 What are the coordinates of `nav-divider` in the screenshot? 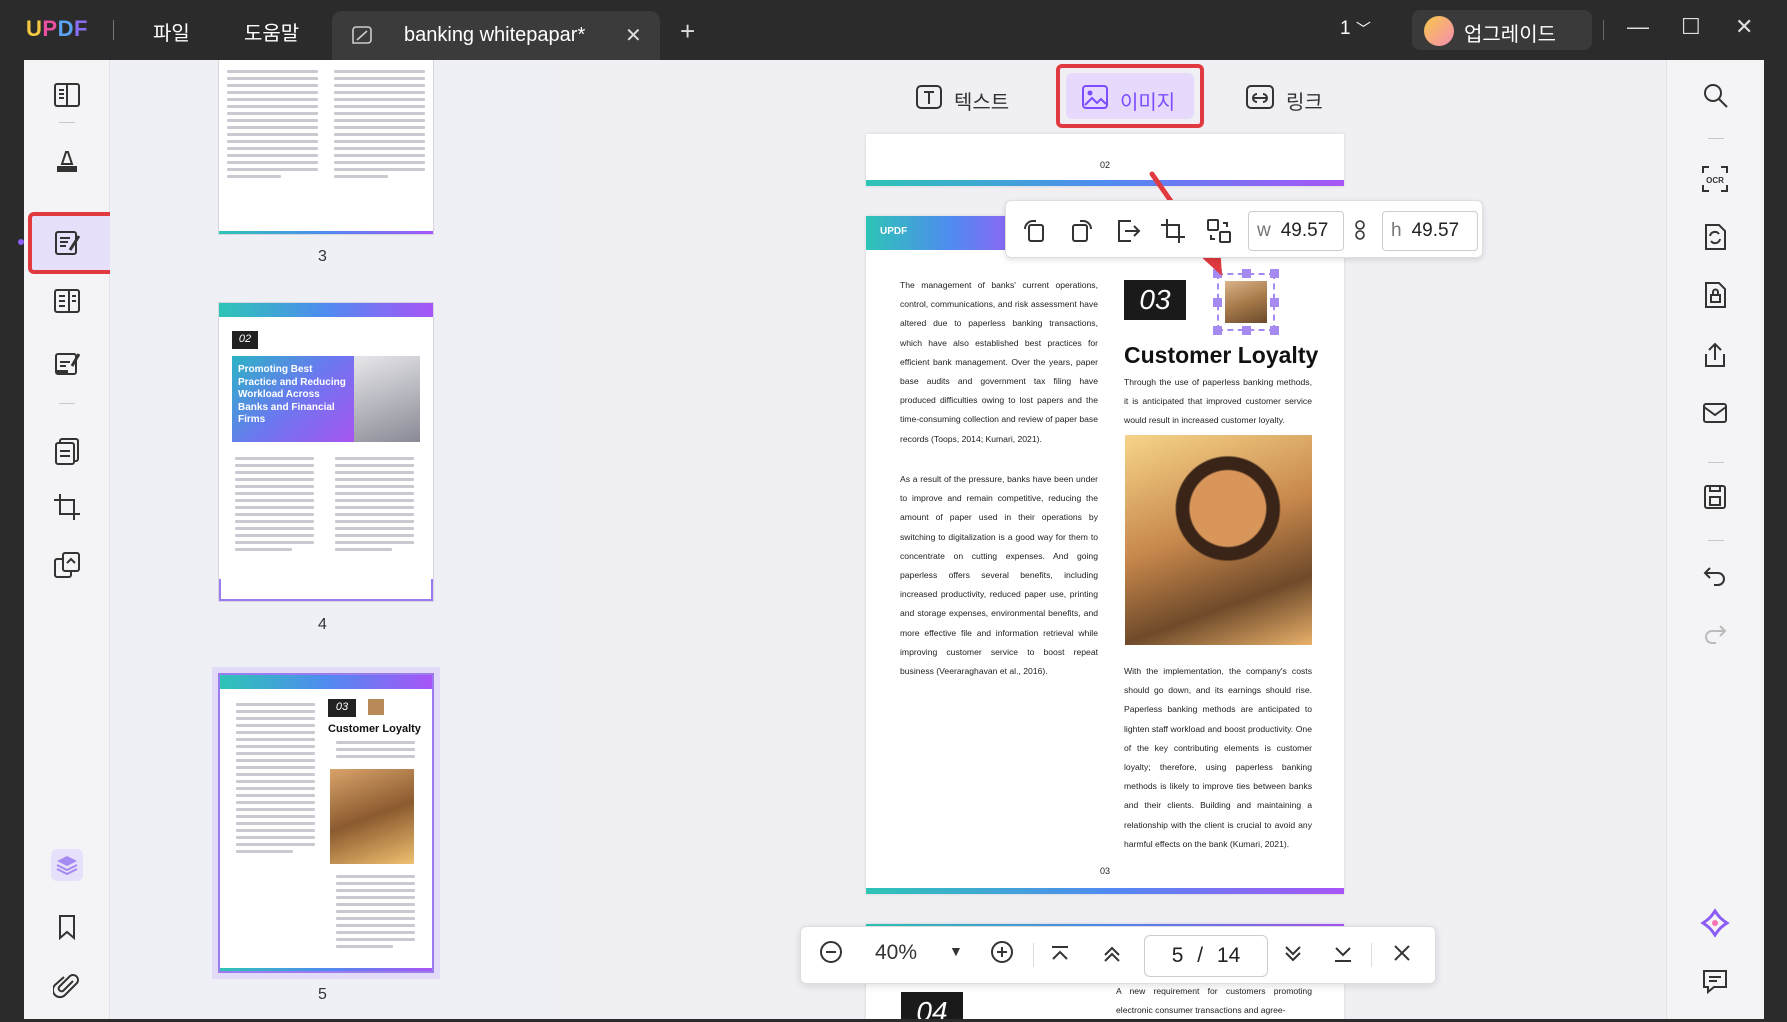 It's located at (1371, 955).